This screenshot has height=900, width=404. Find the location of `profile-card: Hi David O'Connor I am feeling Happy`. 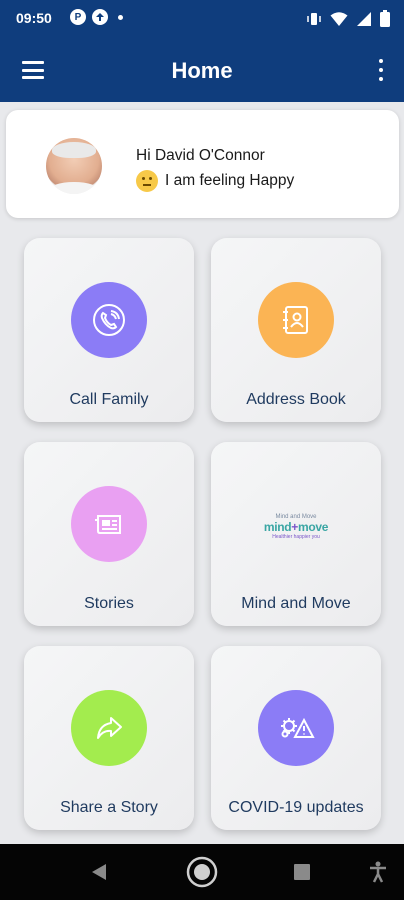

profile-card: Hi David O'Connor I am feeling Happy is located at coordinates (202, 164).